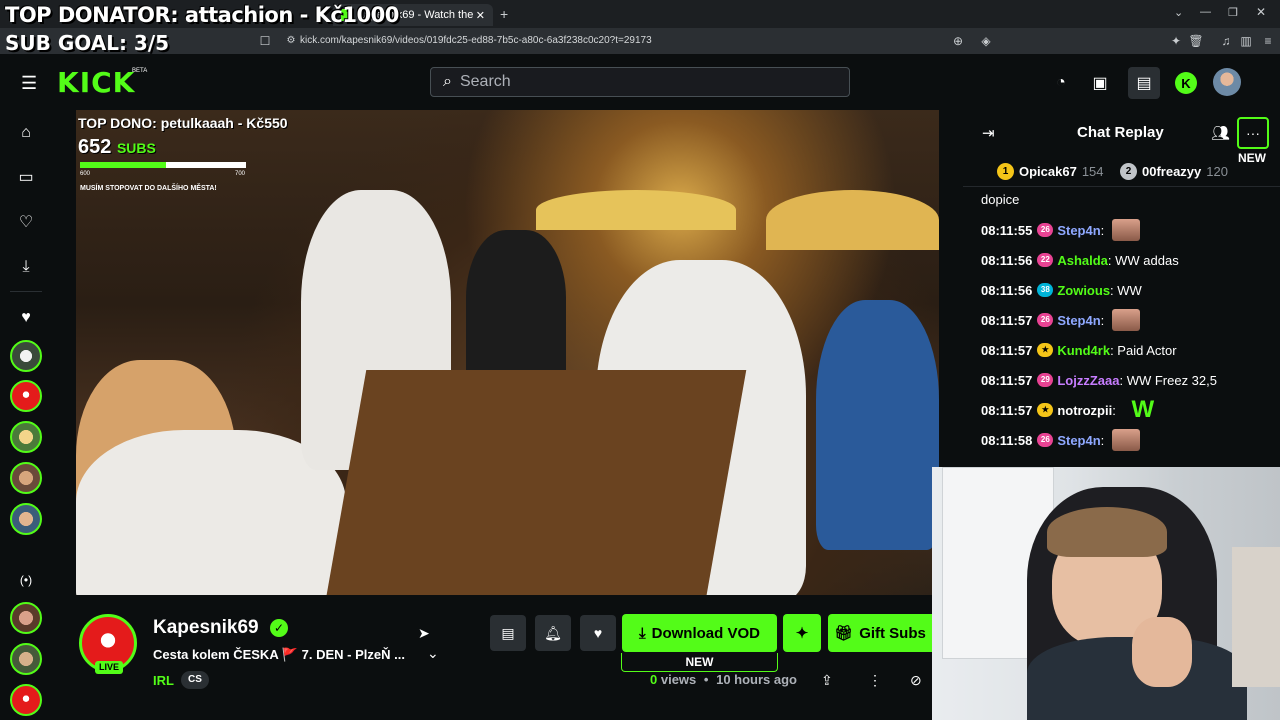 The width and height of the screenshot is (1280, 720). What do you see at coordinates (1147, 350) in the screenshot?
I see `chat-text: Paid Actor` at bounding box center [1147, 350].